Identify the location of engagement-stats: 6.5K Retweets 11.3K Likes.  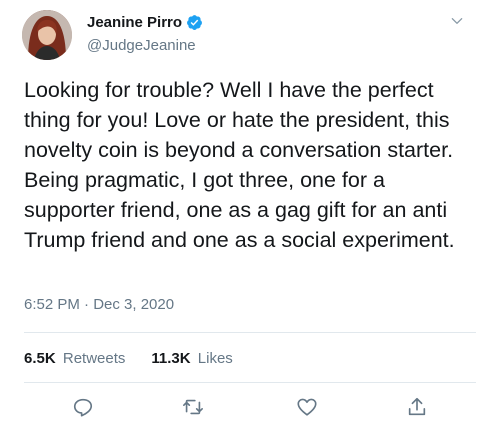
(141, 358).